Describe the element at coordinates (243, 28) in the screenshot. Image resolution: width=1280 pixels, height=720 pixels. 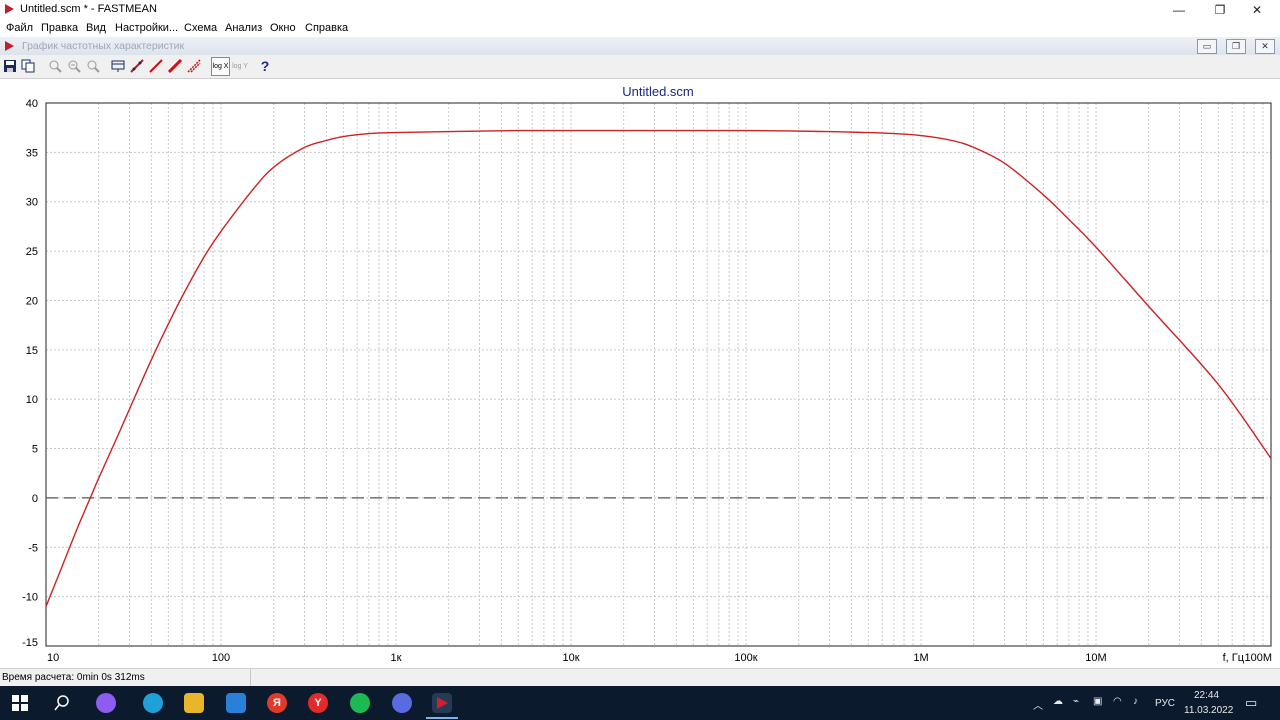
I see `menu-analysis: Анализ` at that location.